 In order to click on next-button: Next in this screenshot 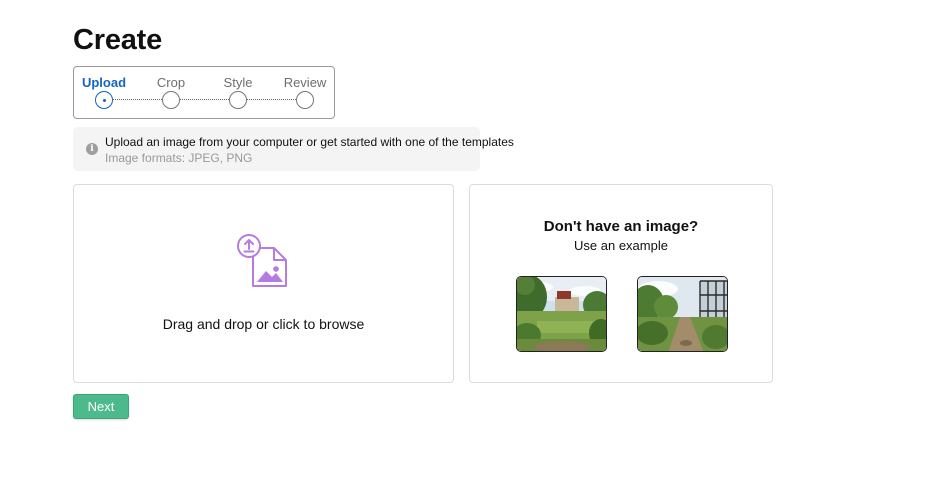, I will do `click(101, 406)`.